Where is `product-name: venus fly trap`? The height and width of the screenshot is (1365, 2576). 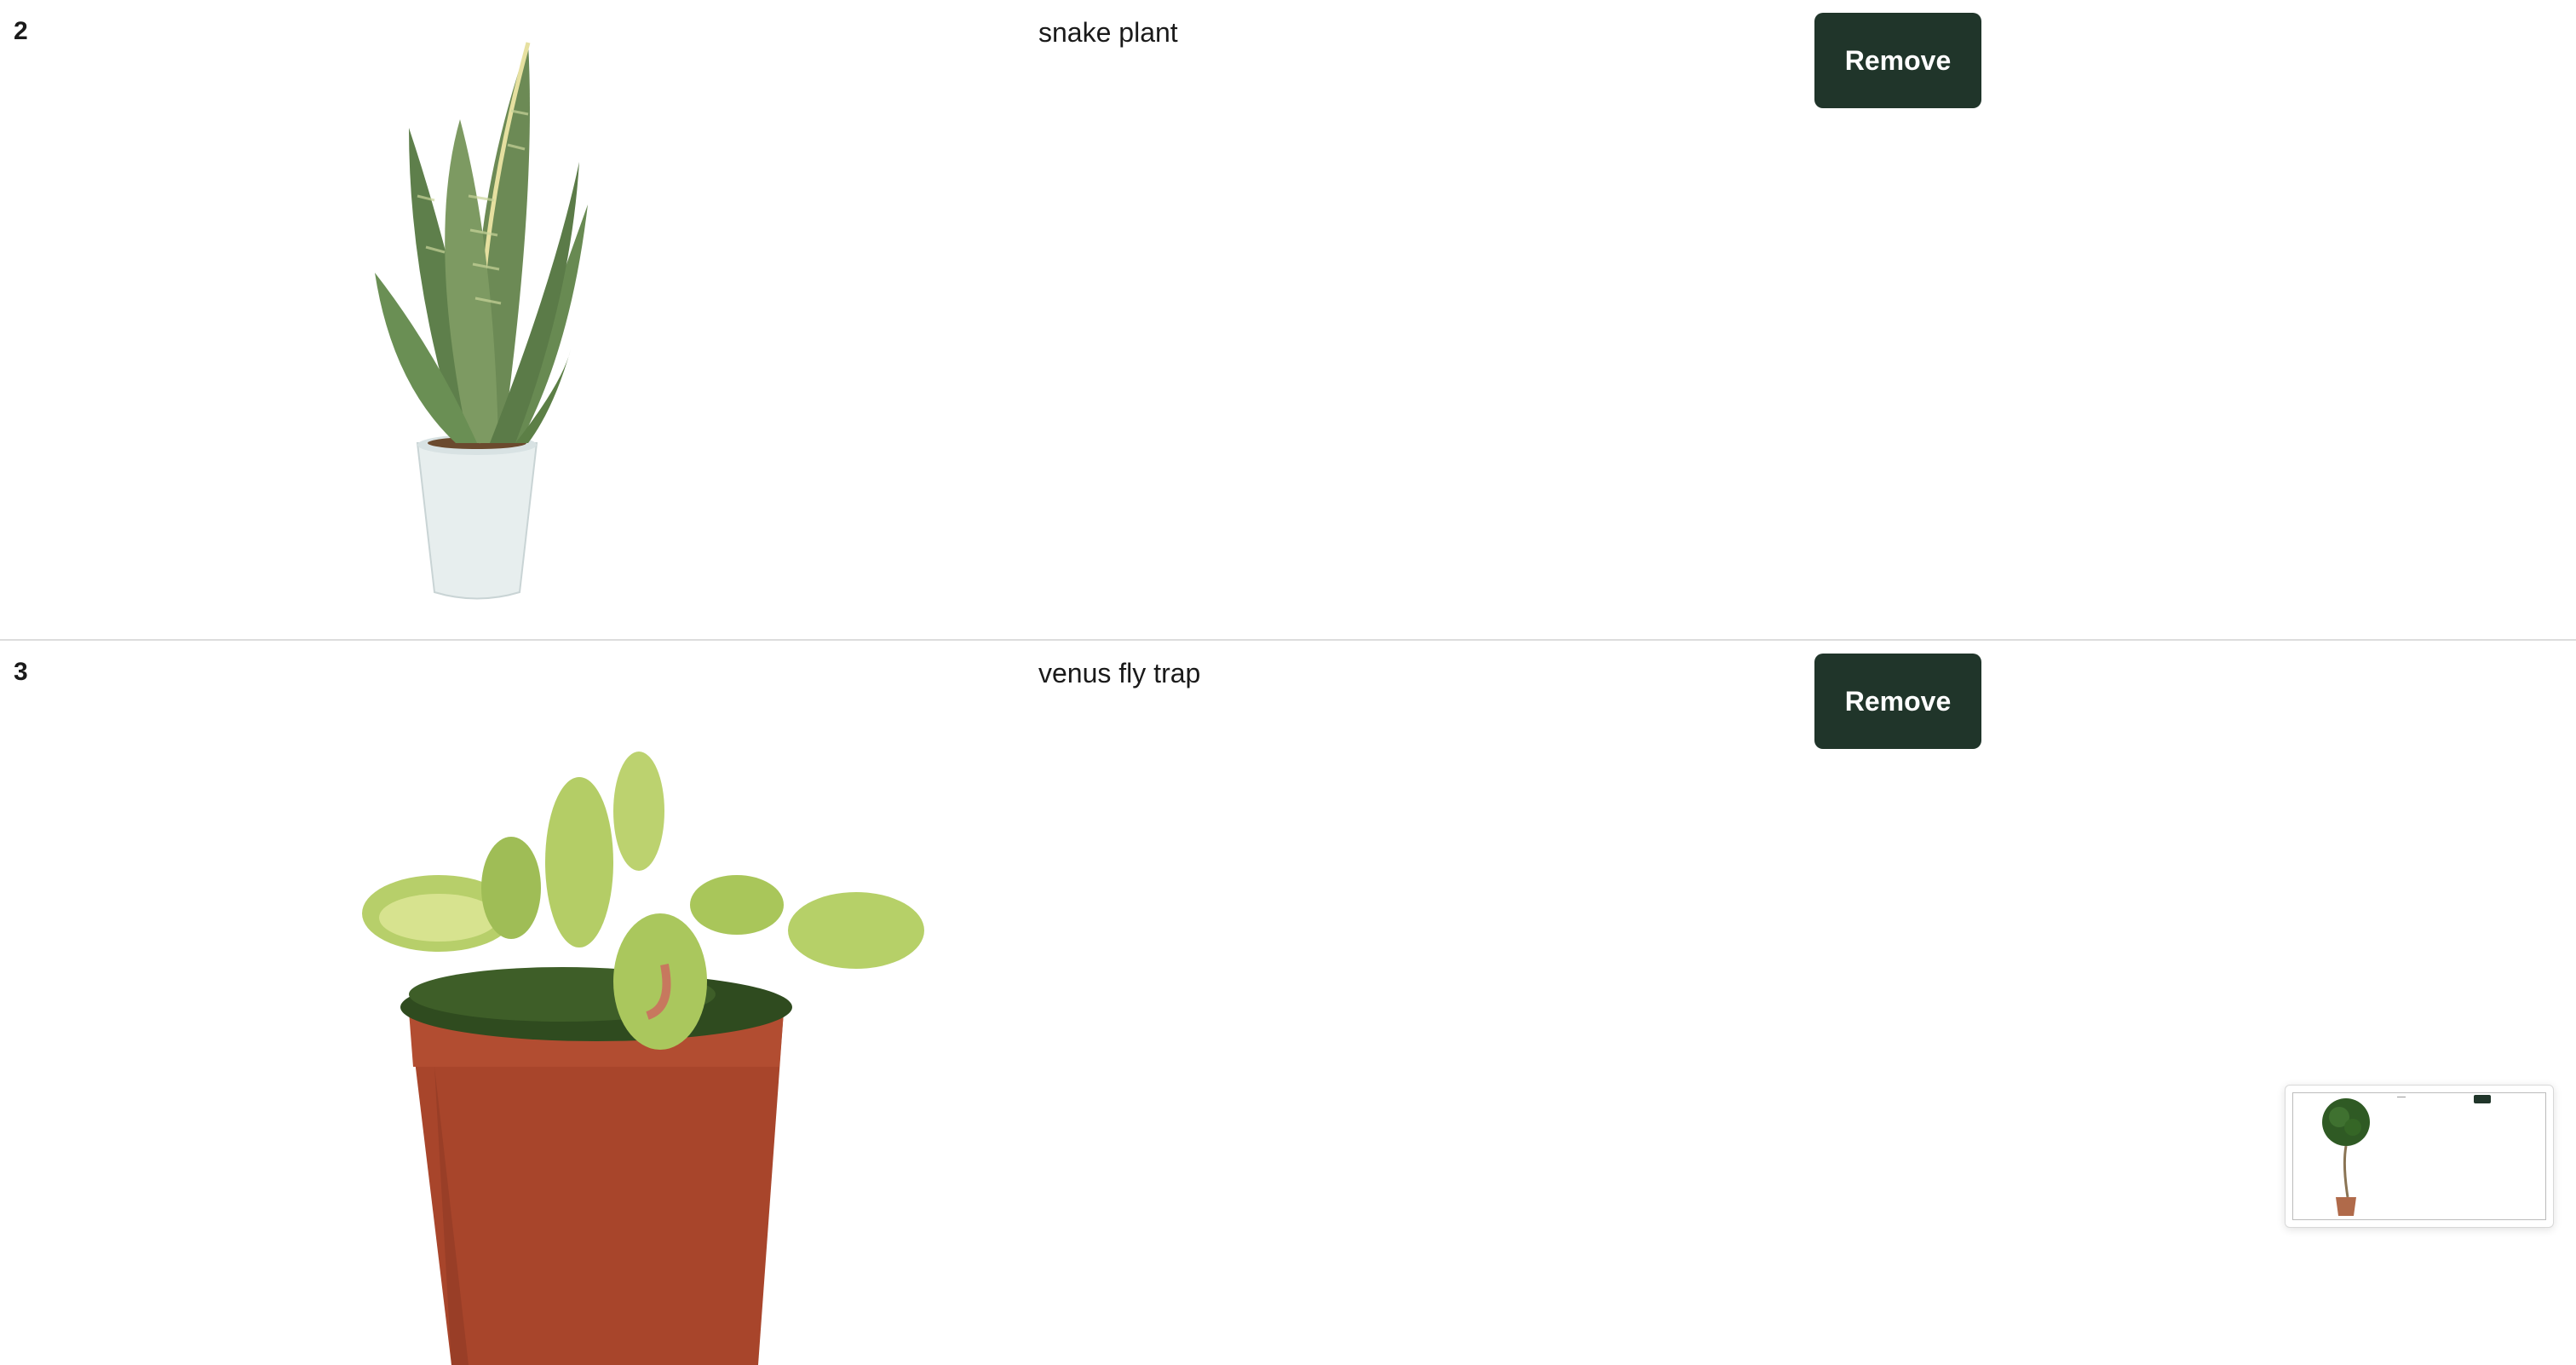 product-name: venus fly trap is located at coordinates (1120, 673).